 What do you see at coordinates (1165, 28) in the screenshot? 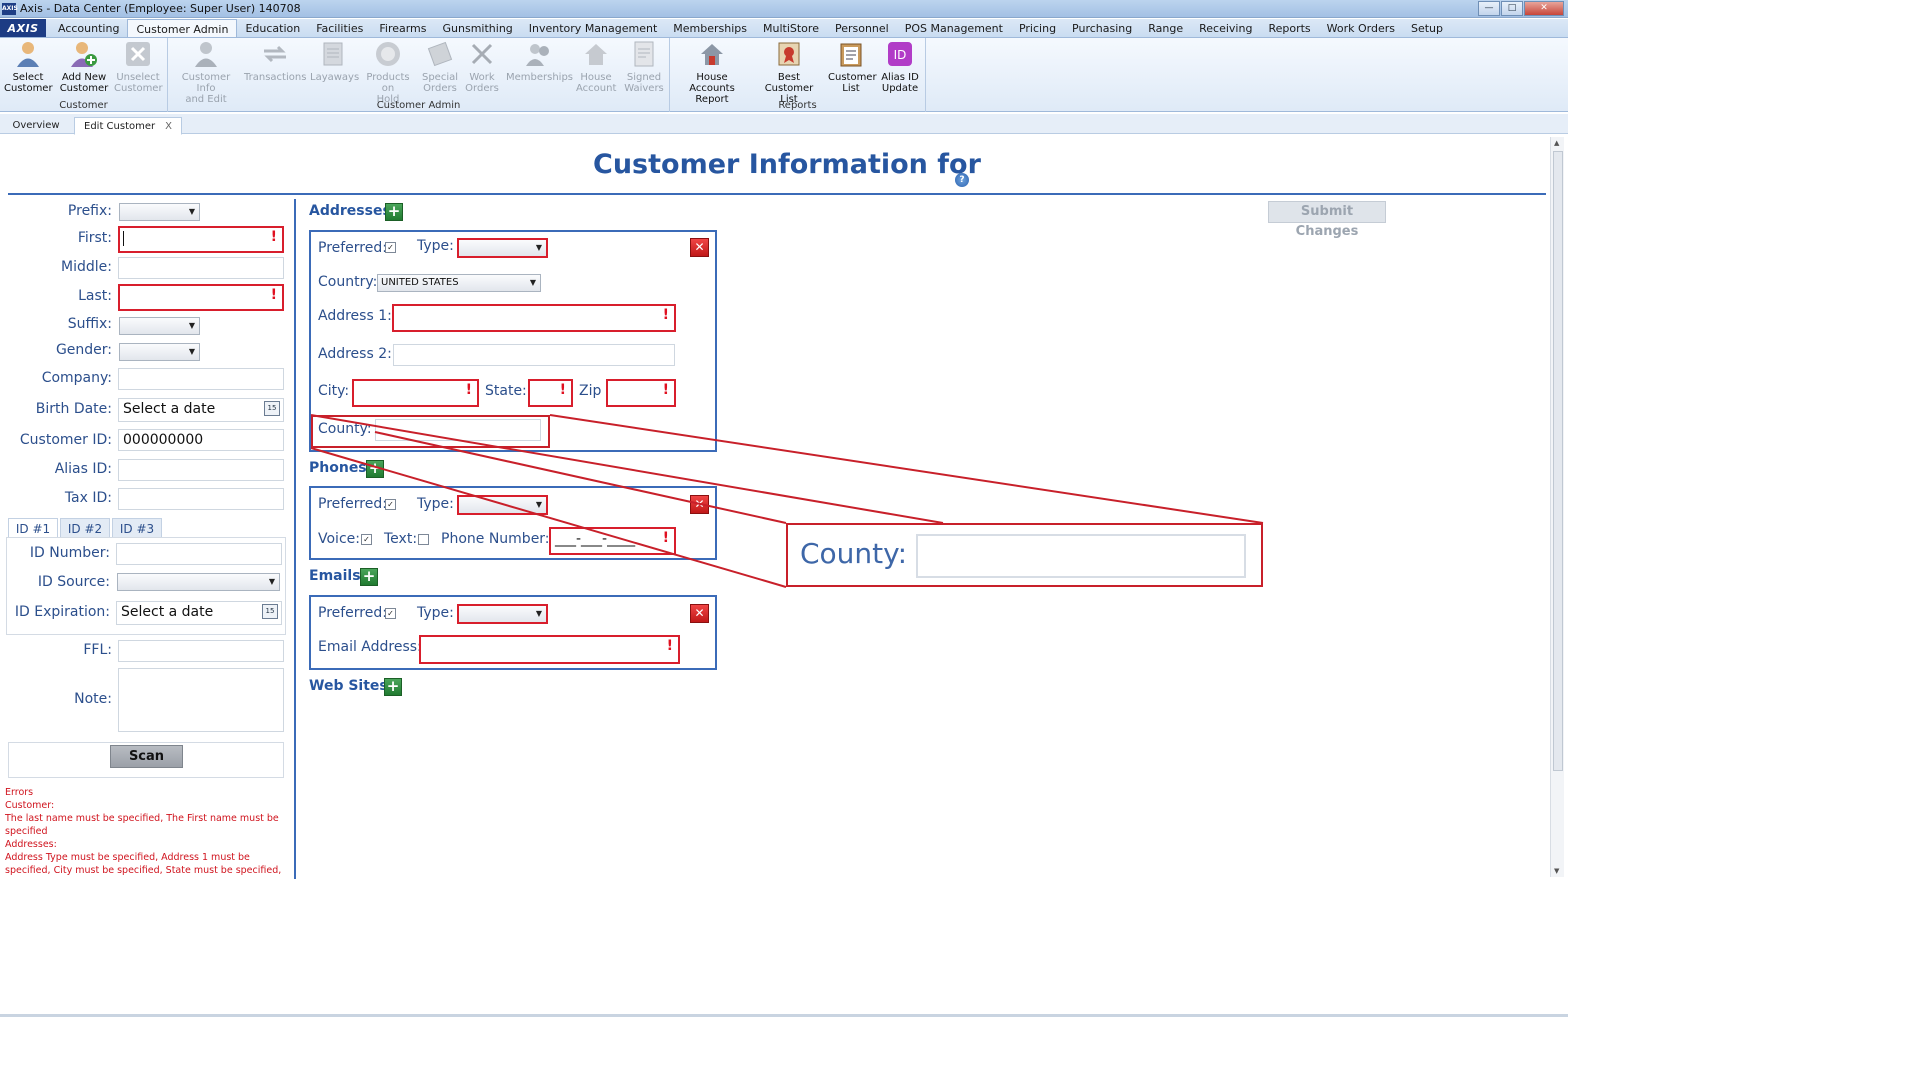
I see `menu-tab-range: Range` at bounding box center [1165, 28].